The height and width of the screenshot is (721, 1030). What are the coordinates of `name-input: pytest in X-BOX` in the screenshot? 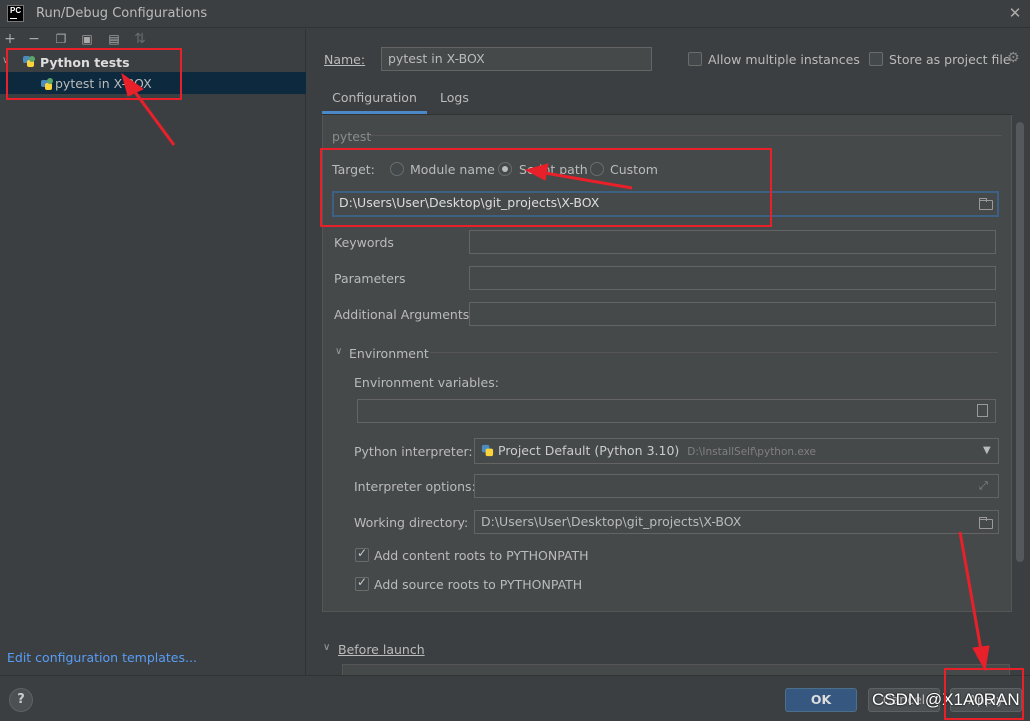 It's located at (516, 59).